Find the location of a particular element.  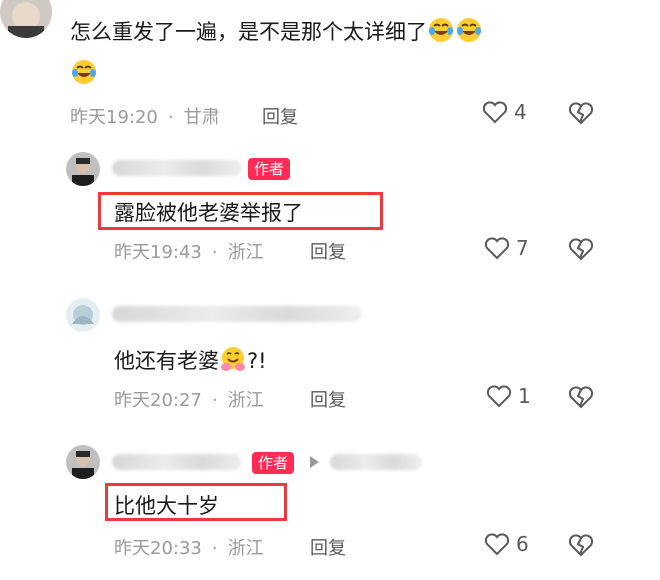

like-count: 4 is located at coordinates (520, 112).